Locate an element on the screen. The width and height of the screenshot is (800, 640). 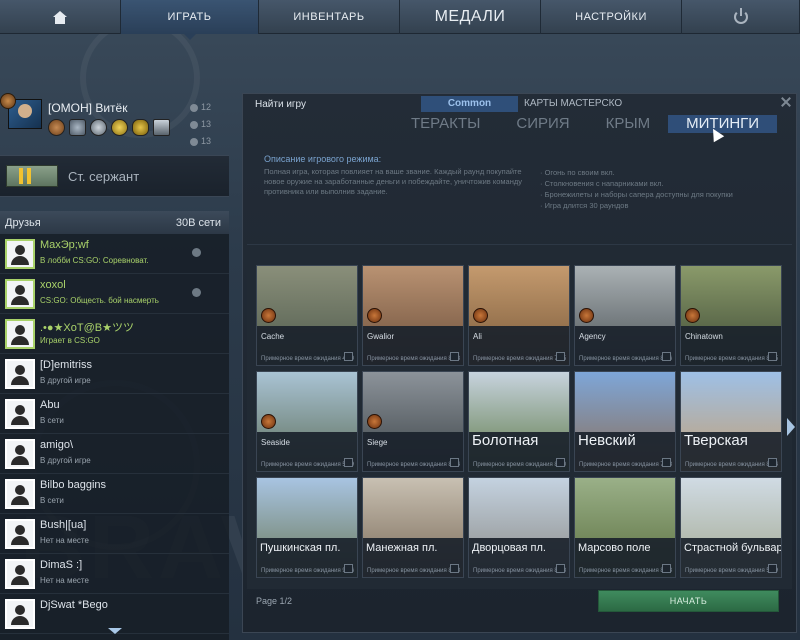
friend-row: Bush|[ua] Нет на месте is located at coordinates (114, 534).